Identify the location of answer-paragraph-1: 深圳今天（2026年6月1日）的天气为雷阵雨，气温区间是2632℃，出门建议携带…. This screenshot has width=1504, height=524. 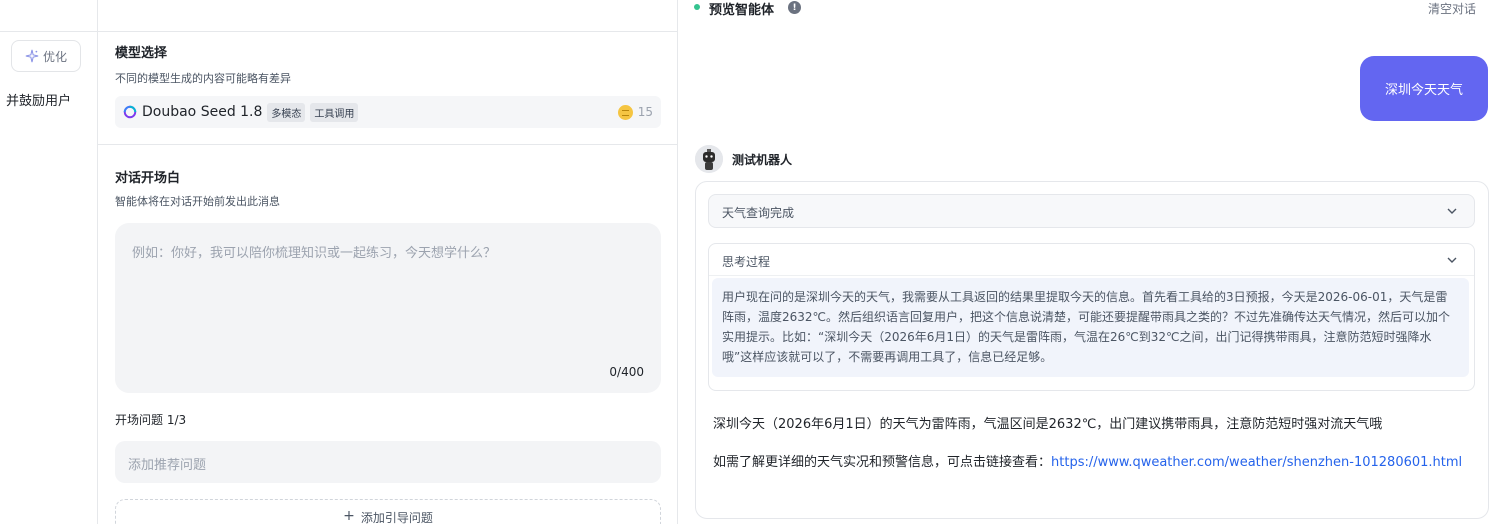
(1048, 424).